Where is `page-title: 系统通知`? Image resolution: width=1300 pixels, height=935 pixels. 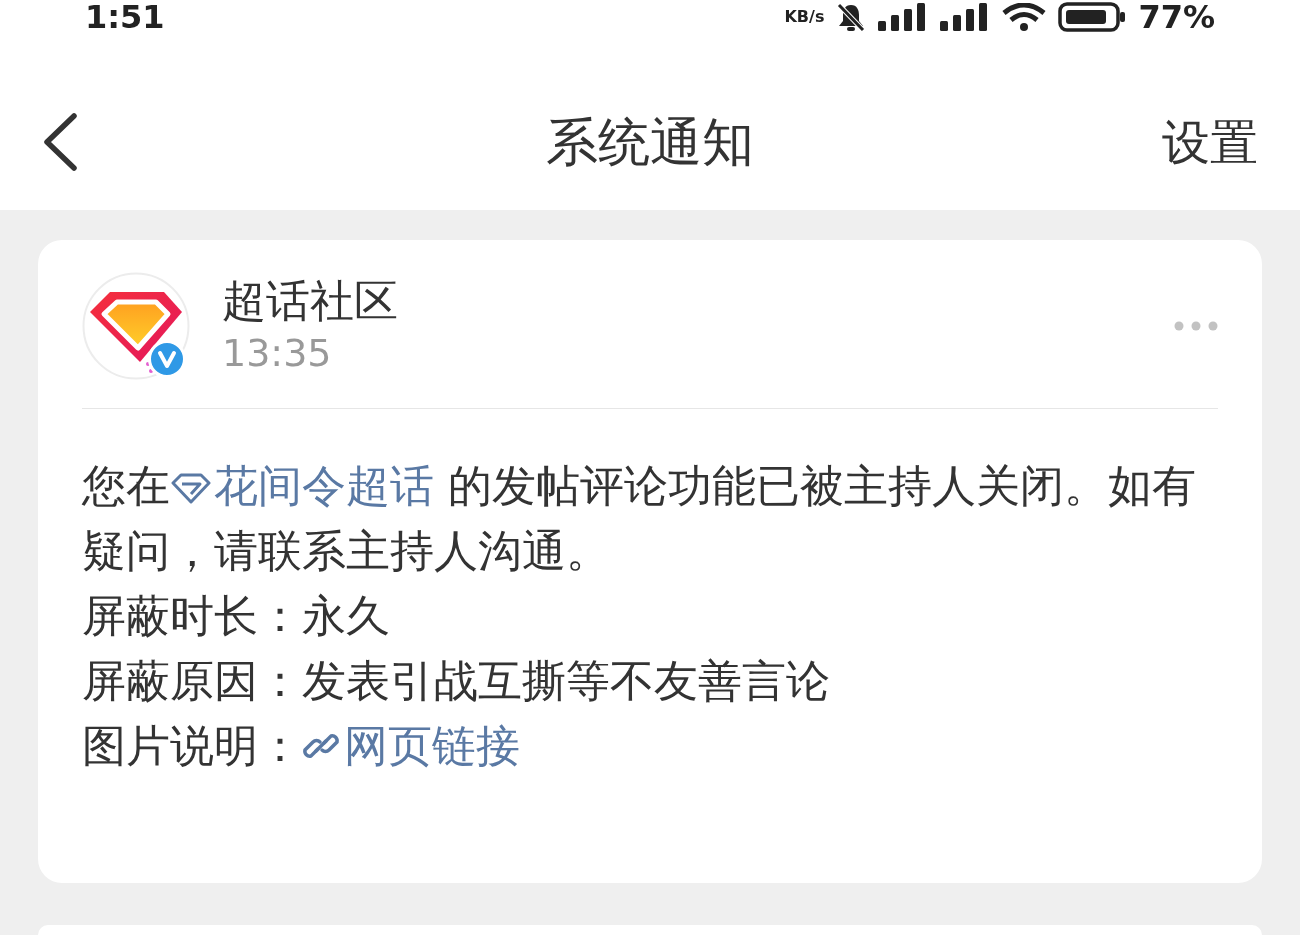
page-title: 系统通知 is located at coordinates (650, 142).